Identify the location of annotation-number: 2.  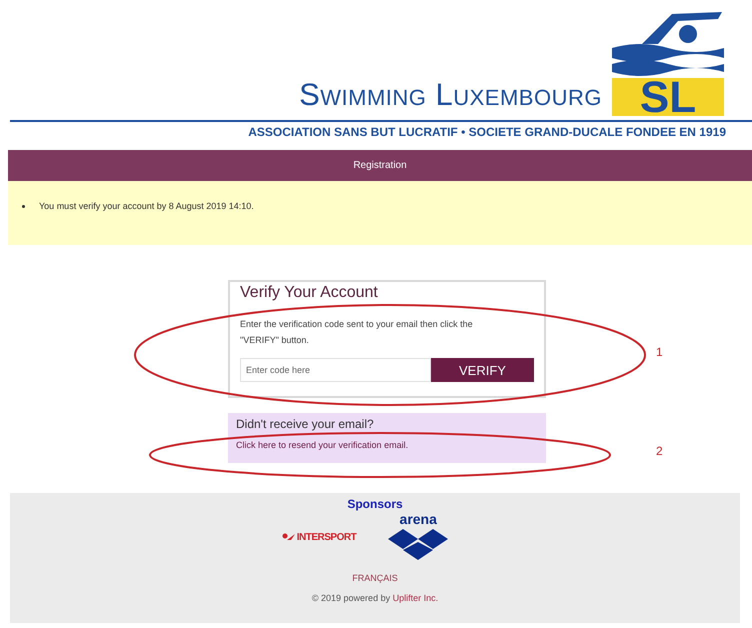
(659, 451).